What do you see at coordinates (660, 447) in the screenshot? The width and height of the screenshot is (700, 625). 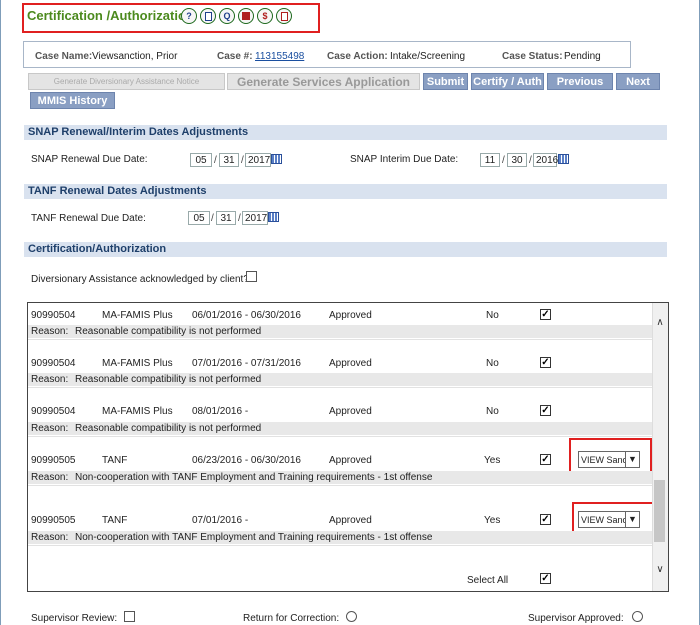 I see `list-scrollbar` at bounding box center [660, 447].